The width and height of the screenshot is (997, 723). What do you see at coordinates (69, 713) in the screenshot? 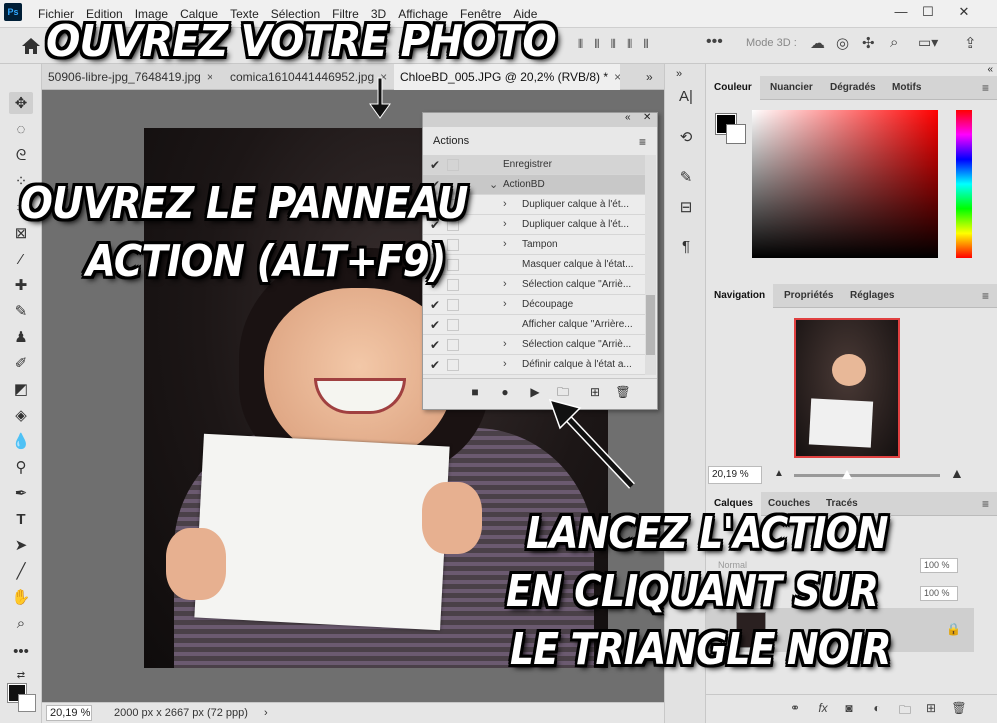
I see `zoom-level-field: 20,19 %` at bounding box center [69, 713].